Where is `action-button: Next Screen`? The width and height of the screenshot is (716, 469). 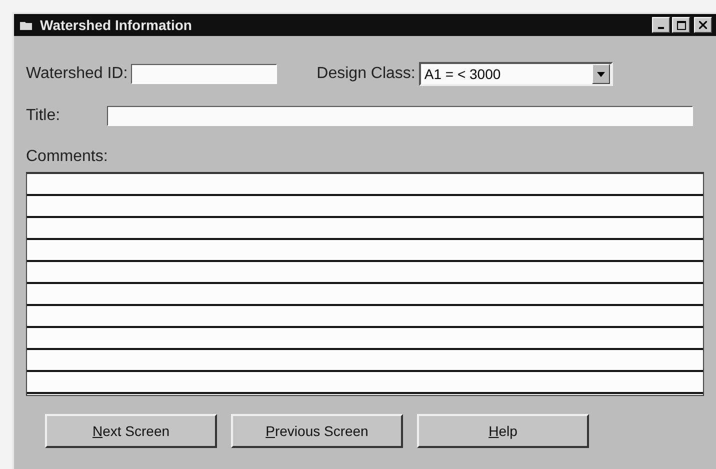 action-button: Next Screen is located at coordinates (131, 431).